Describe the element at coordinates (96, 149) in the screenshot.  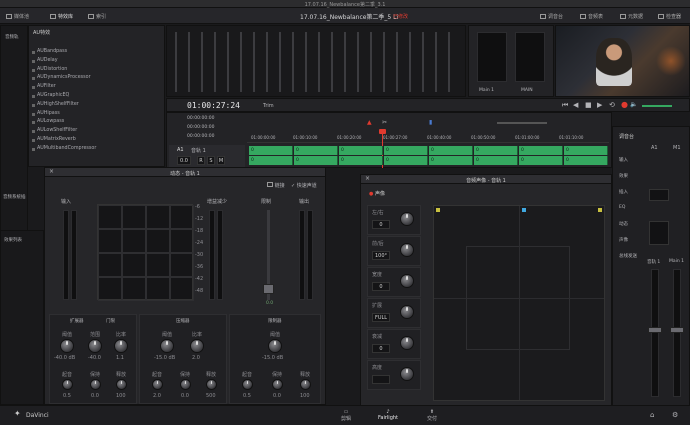
I see `list-item: AUMultibandCompressor` at that location.